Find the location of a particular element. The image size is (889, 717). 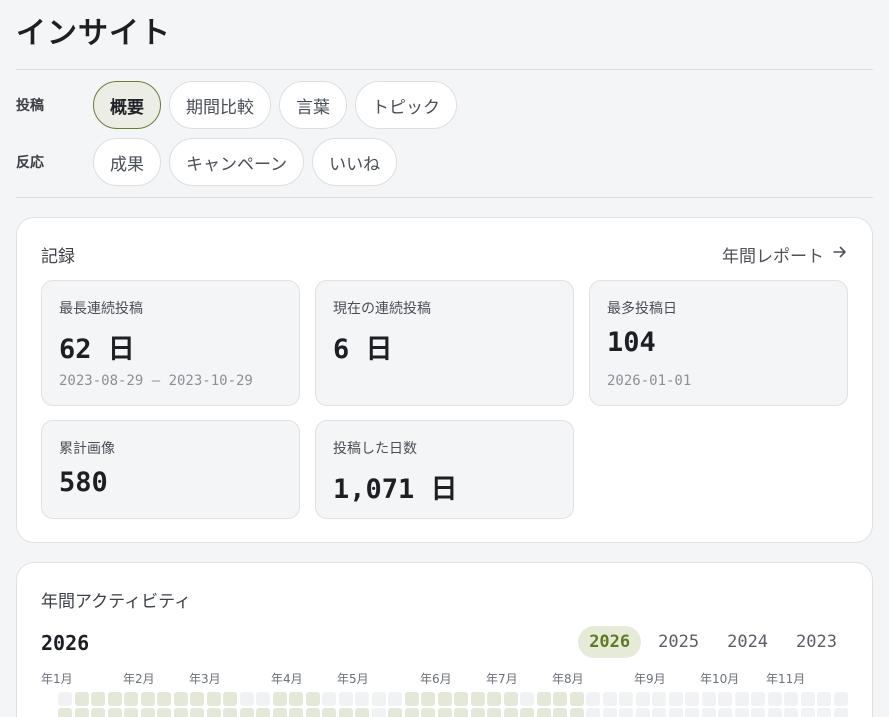

annual-report-link: 年間レポート is located at coordinates (785, 254).